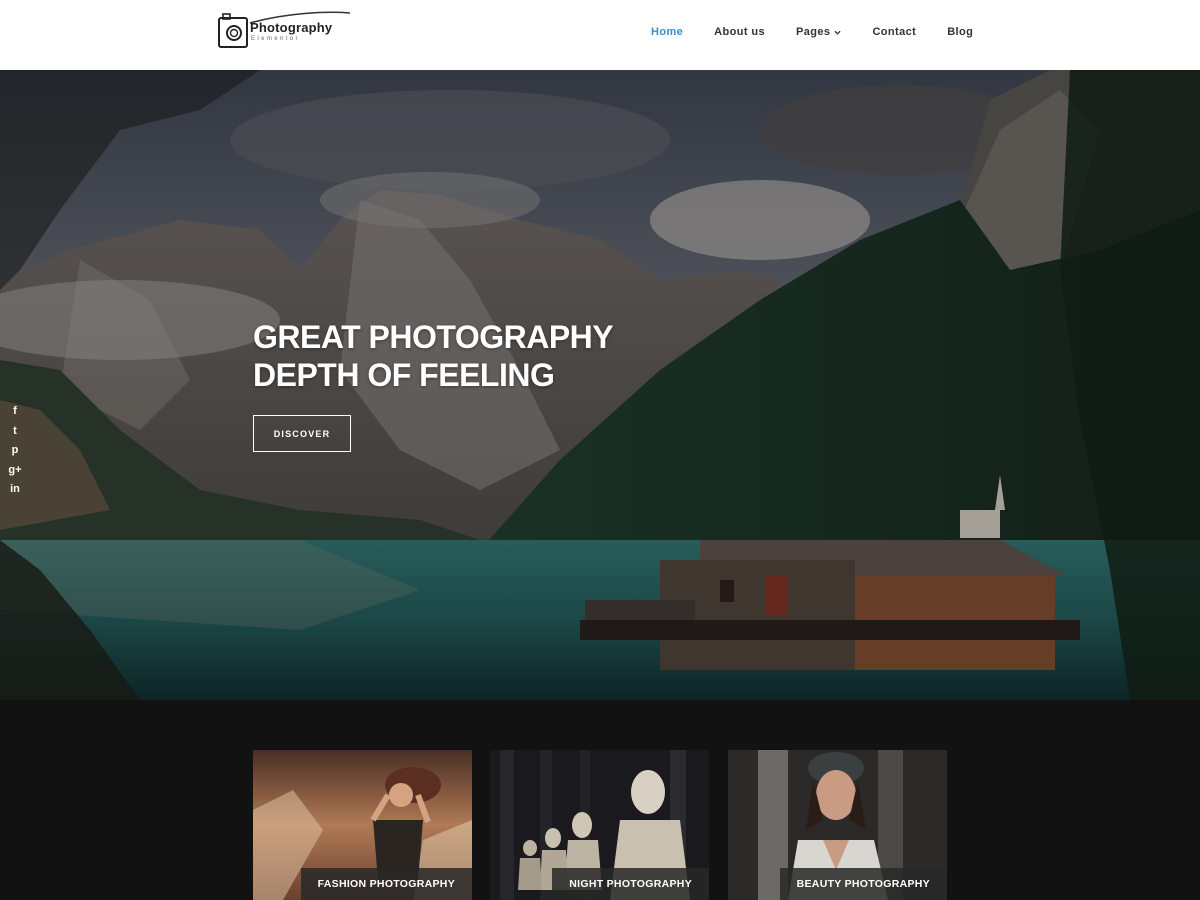 This screenshot has width=1200, height=900. I want to click on pinterest-icon: p, so click(15, 454).